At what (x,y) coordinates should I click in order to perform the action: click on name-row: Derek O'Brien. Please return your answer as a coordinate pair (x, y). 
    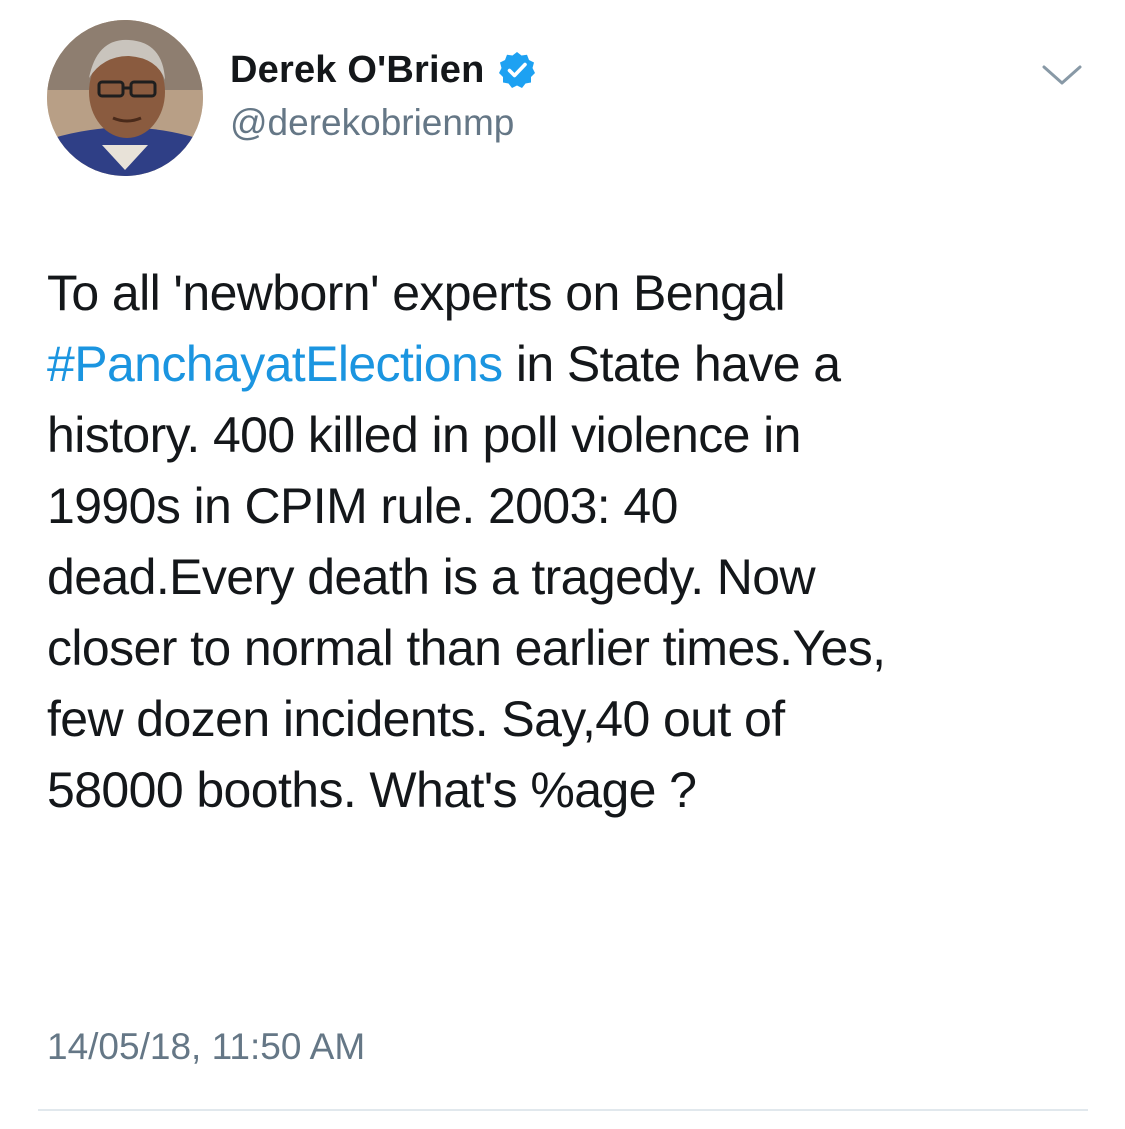
    Looking at the image, I should click on (383, 70).